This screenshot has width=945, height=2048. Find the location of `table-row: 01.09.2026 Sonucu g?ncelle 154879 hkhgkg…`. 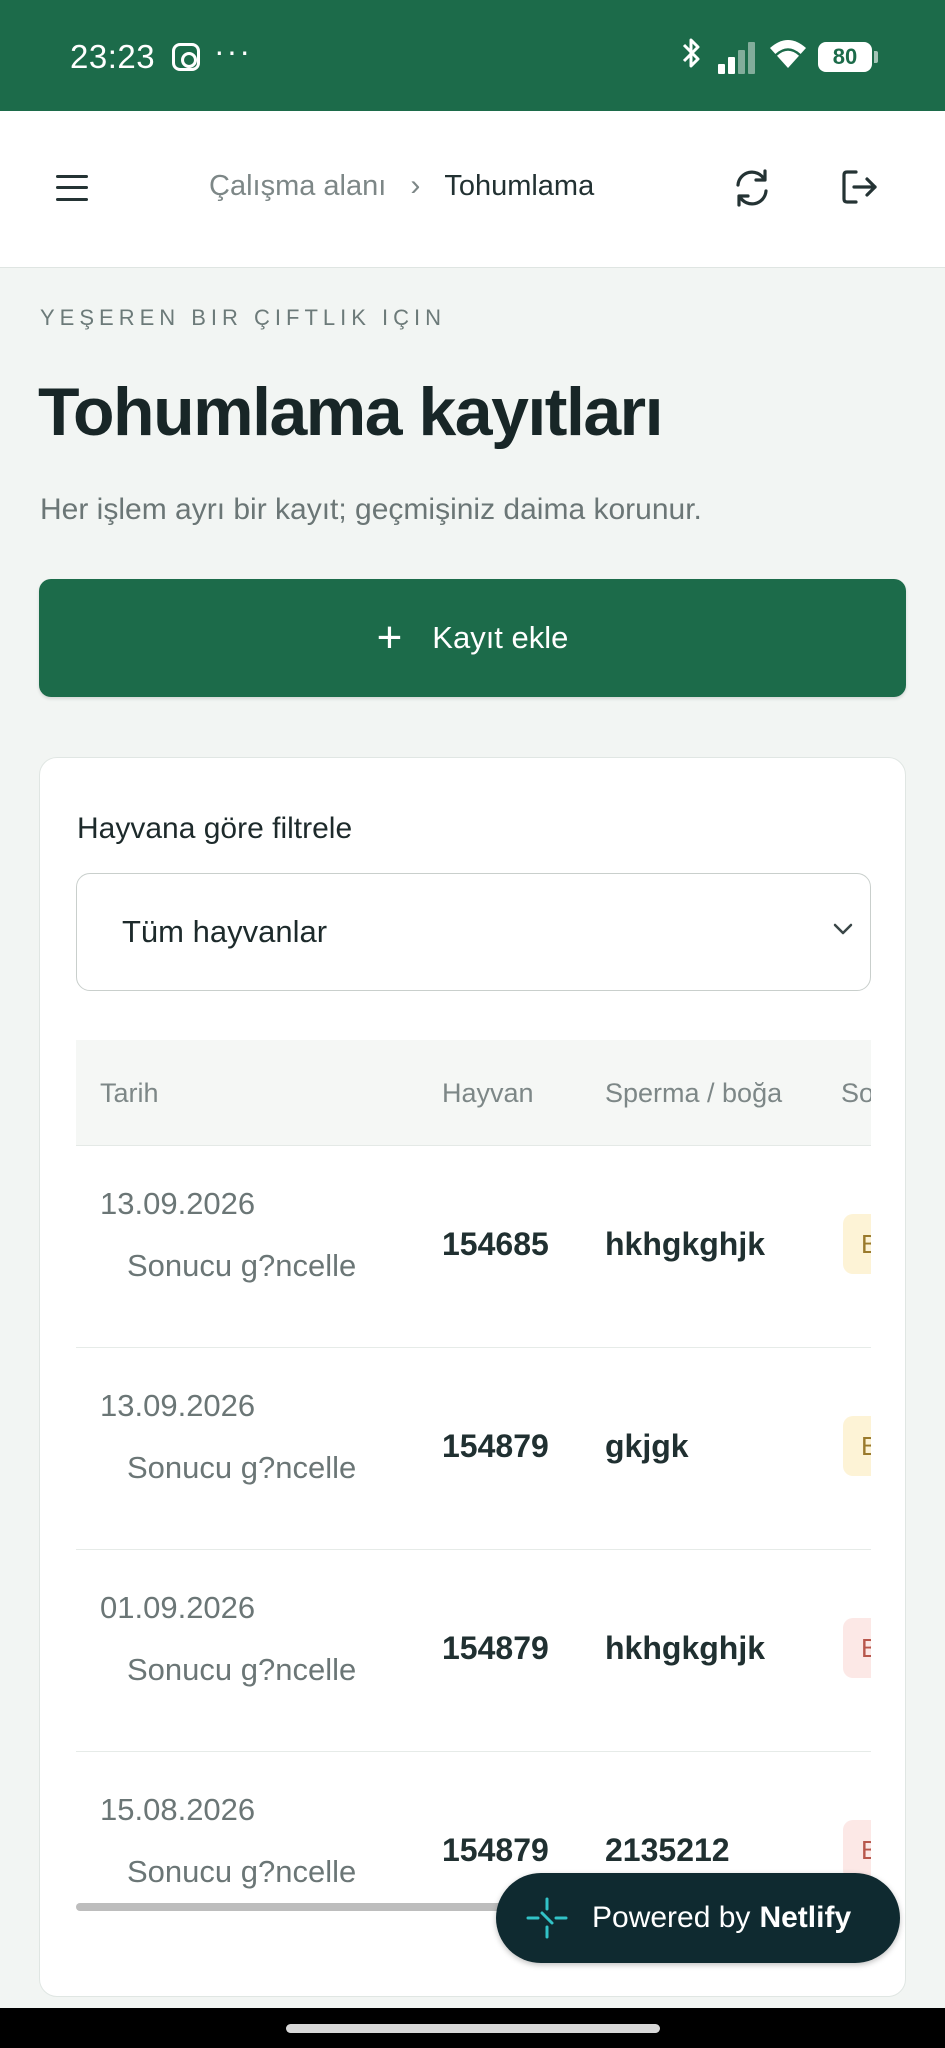

table-row: 01.09.2026 Sonucu g?ncelle 154879 hkhgkg… is located at coordinates (473, 1651).